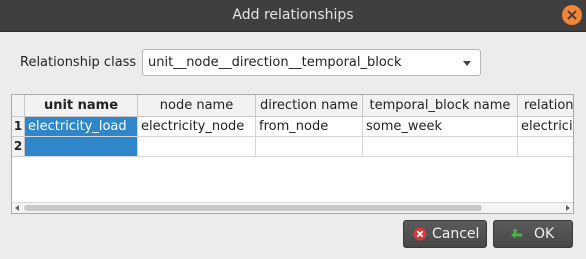  What do you see at coordinates (18, 147) in the screenshot?
I see `row-header: 2` at bounding box center [18, 147].